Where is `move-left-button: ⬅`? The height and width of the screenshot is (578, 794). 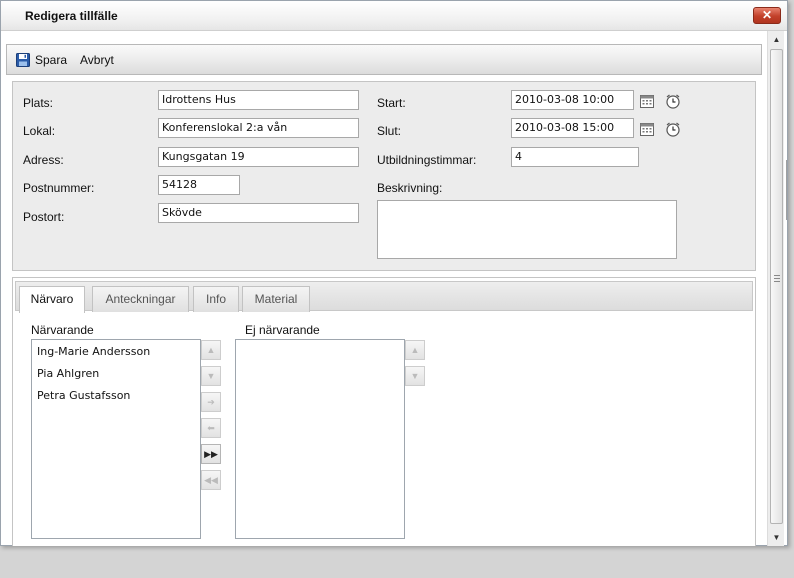 move-left-button: ⬅ is located at coordinates (211, 428).